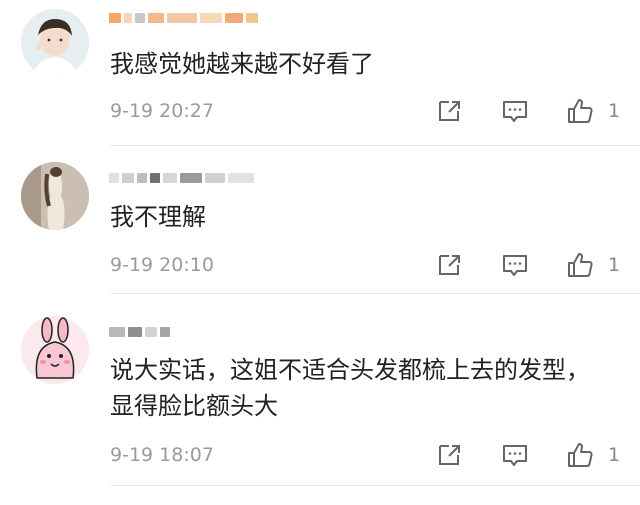  I want to click on comment-text: 我感觉她越来越不好看了, so click(242, 64).